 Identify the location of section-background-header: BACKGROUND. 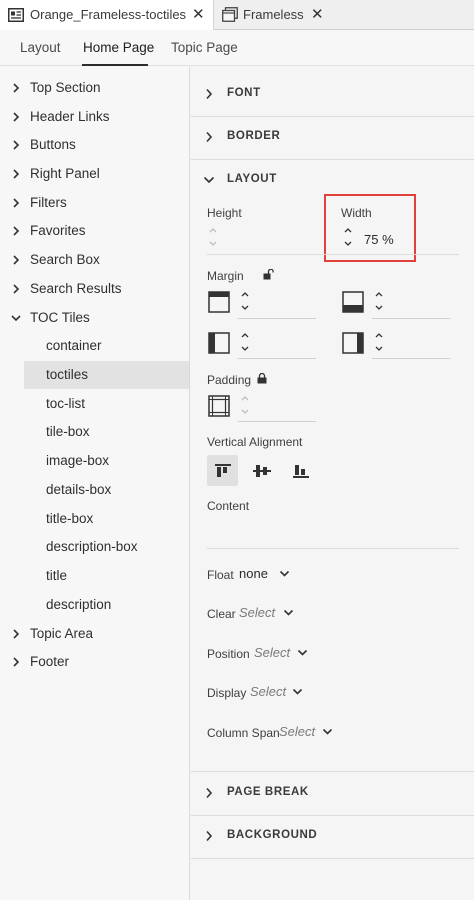
(332, 836).